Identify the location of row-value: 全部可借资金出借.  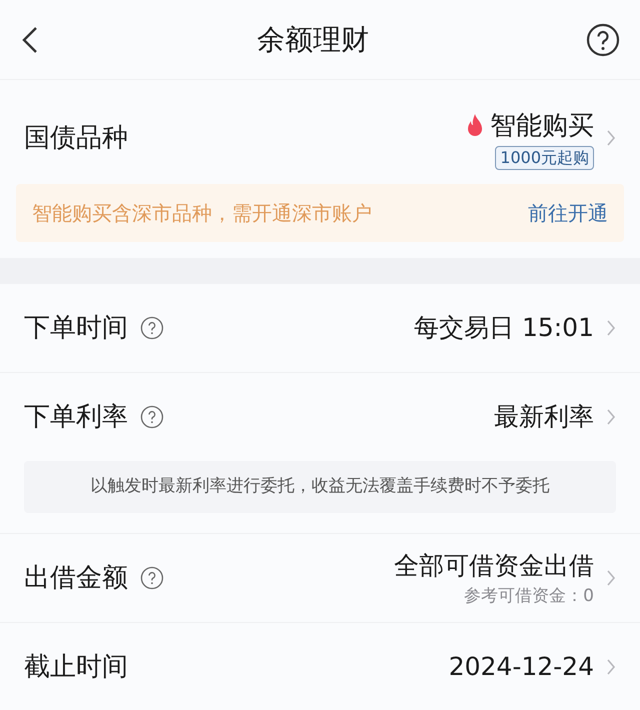
(494, 566).